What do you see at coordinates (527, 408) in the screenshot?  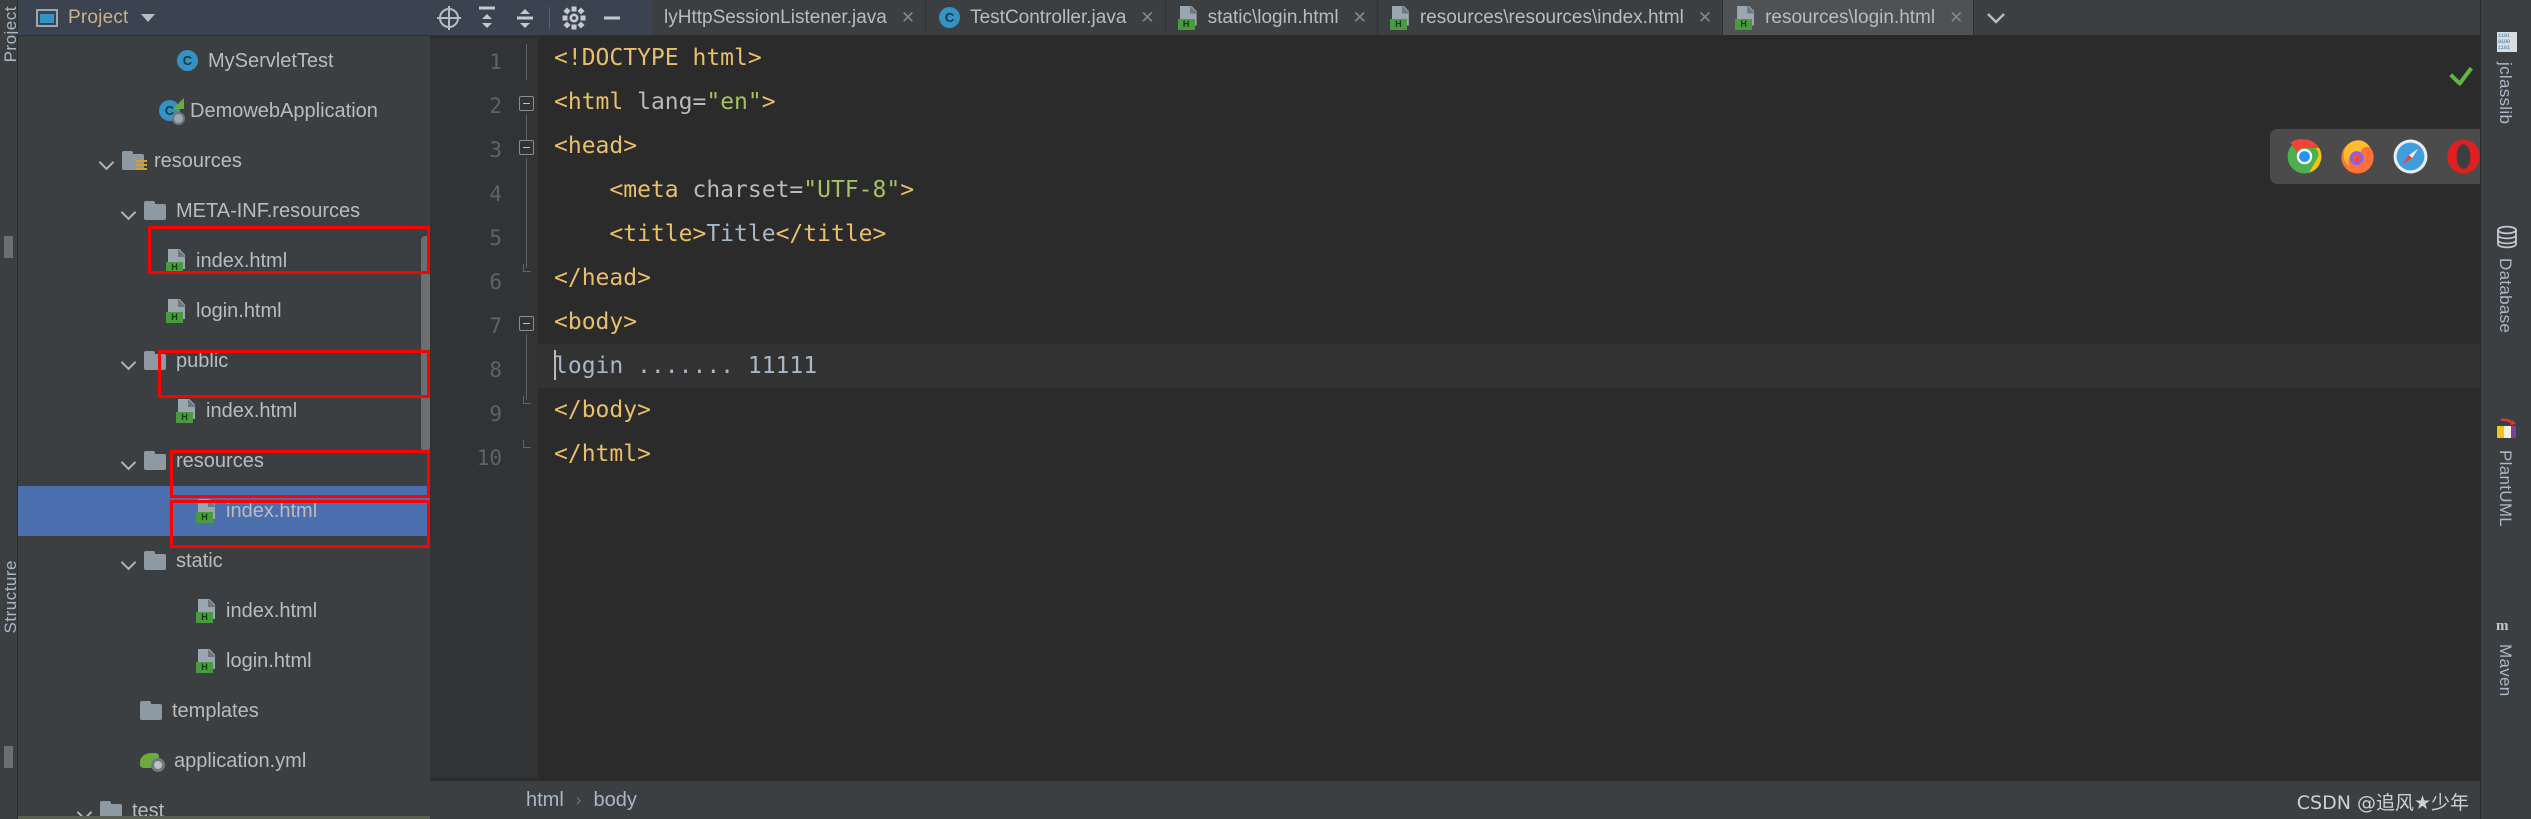 I see `editor-fold-column` at bounding box center [527, 408].